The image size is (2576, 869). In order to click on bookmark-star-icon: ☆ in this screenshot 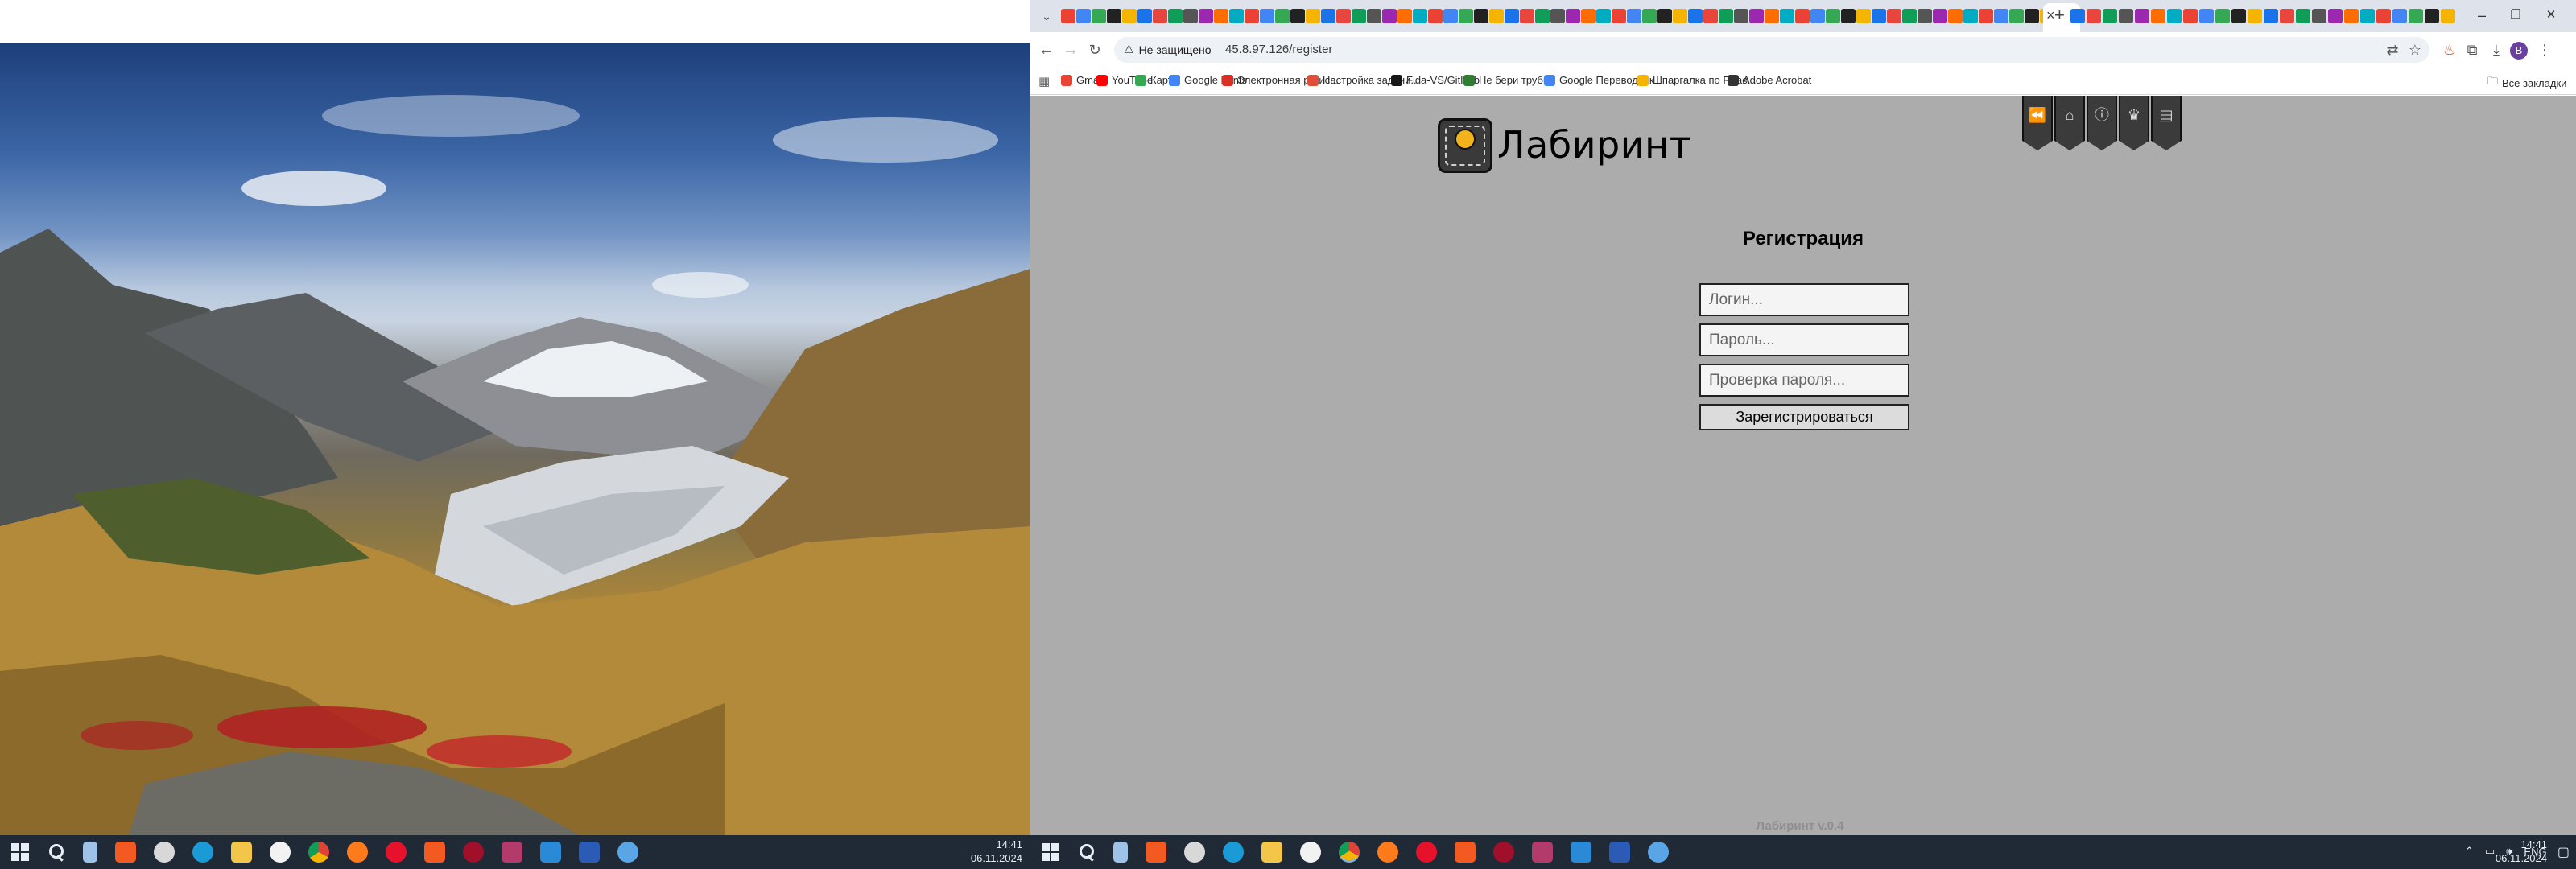, I will do `click(2415, 50)`.